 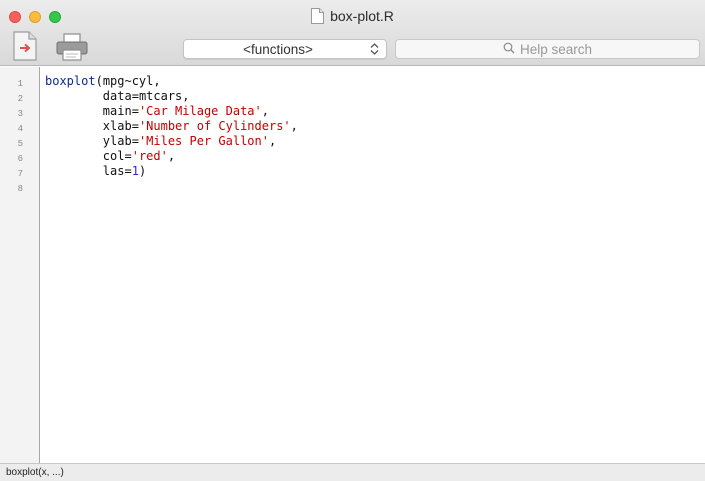 I want to click on code-line: boxplot(mpg~cyl,, so click(x=171, y=81).